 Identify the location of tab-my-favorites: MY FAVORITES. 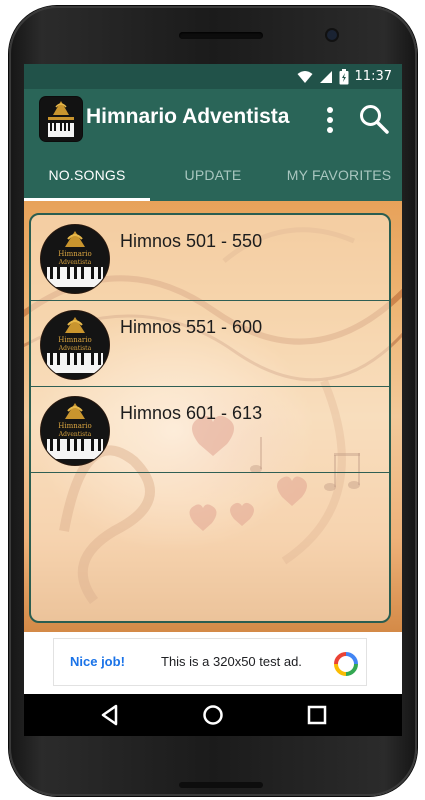
(339, 175).